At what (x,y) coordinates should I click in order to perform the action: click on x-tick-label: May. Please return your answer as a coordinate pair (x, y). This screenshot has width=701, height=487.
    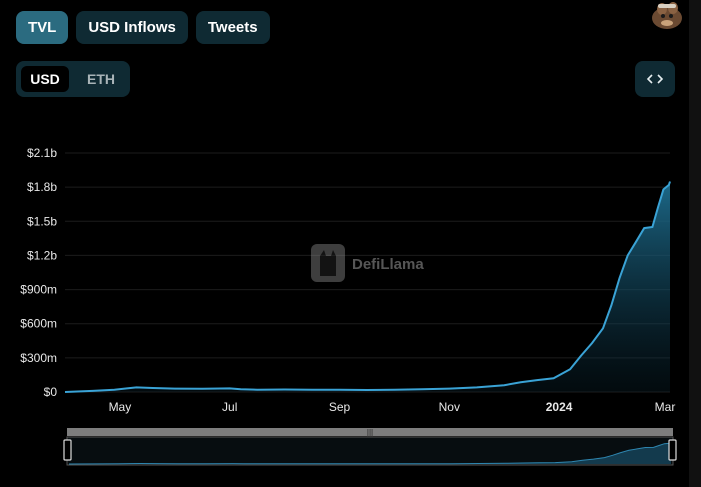
    Looking at the image, I should click on (120, 407).